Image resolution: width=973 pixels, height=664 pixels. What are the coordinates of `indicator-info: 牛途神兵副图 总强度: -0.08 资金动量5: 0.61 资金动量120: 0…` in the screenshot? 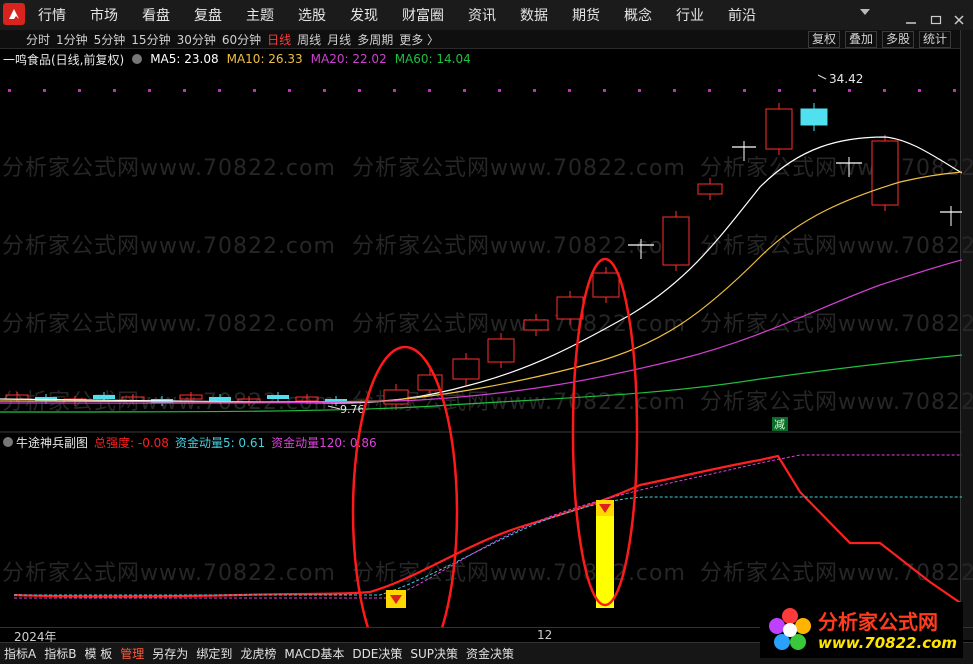 It's located at (193, 442).